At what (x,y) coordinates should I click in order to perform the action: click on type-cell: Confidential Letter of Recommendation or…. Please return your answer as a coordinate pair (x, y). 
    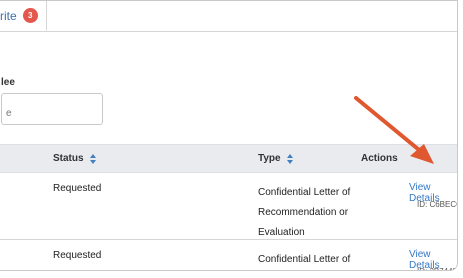
    Looking at the image, I should click on (304, 212).